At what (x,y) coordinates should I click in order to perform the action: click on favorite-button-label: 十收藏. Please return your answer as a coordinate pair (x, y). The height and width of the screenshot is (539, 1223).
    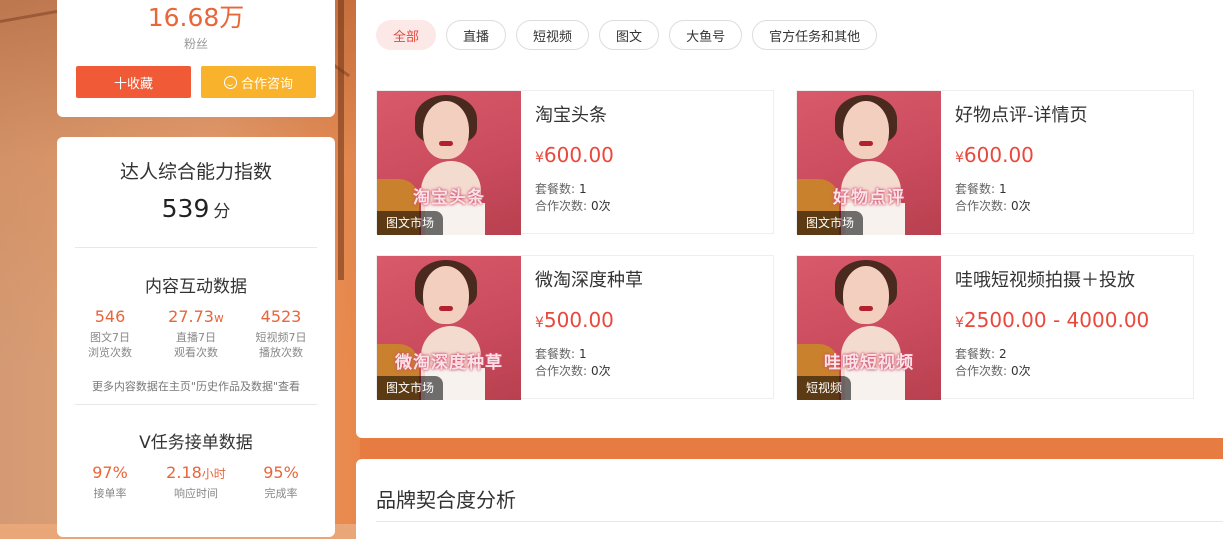
    Looking at the image, I should click on (133, 84).